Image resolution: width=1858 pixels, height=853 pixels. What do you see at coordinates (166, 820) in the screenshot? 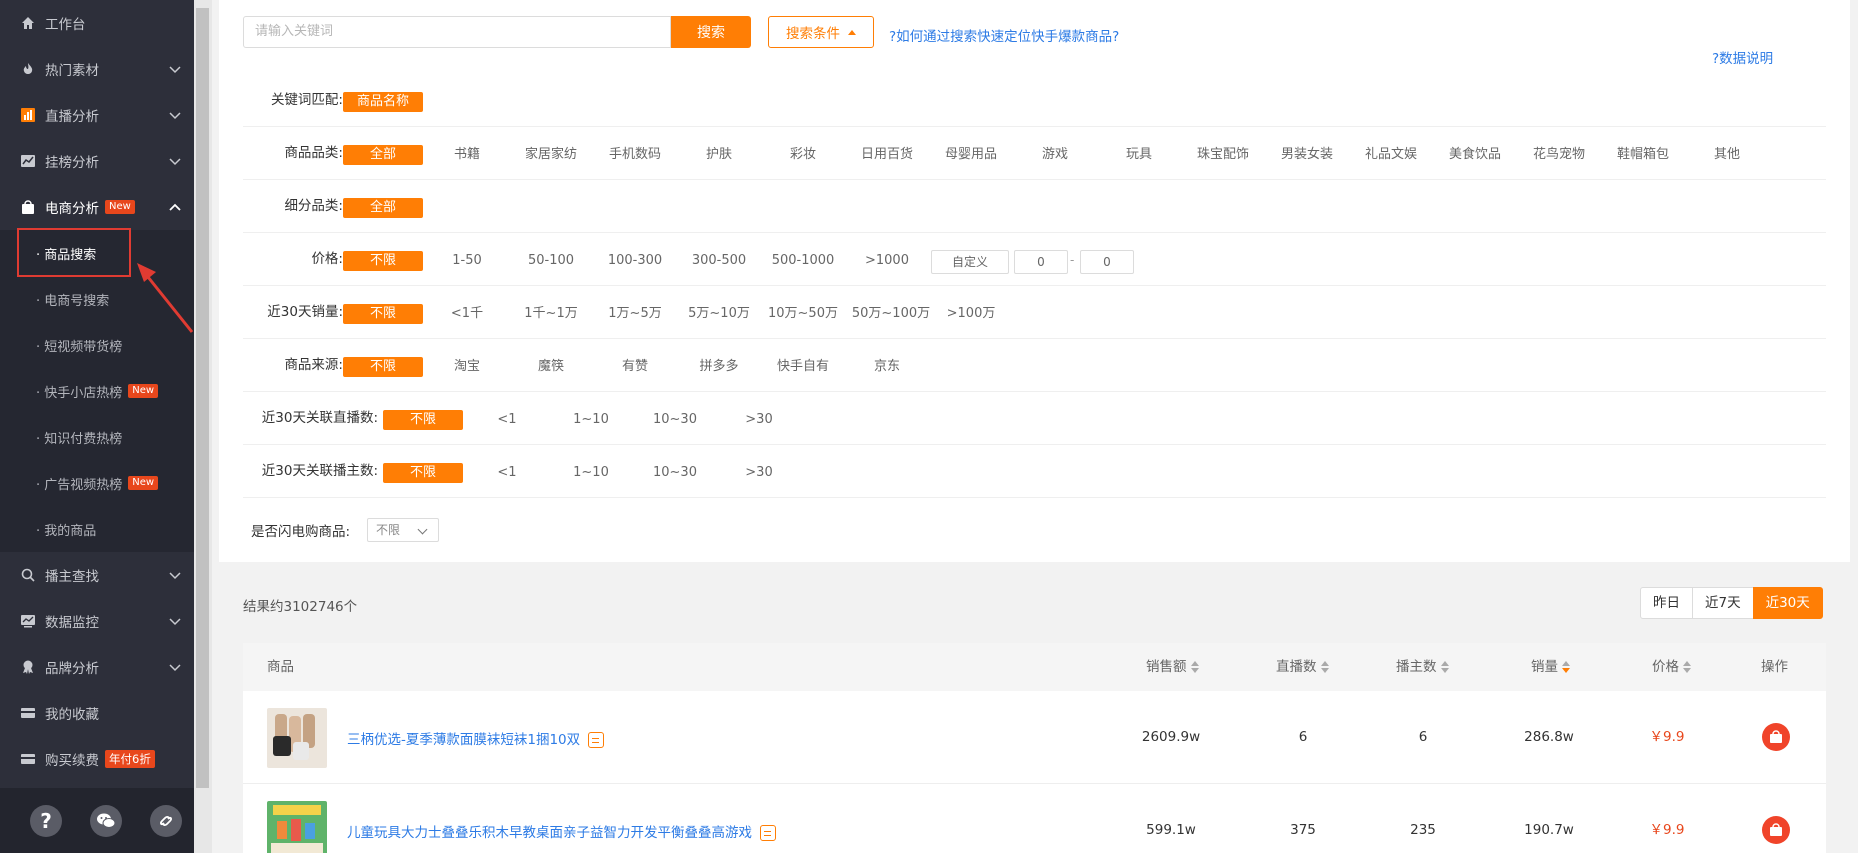
I see `link-icon` at bounding box center [166, 820].